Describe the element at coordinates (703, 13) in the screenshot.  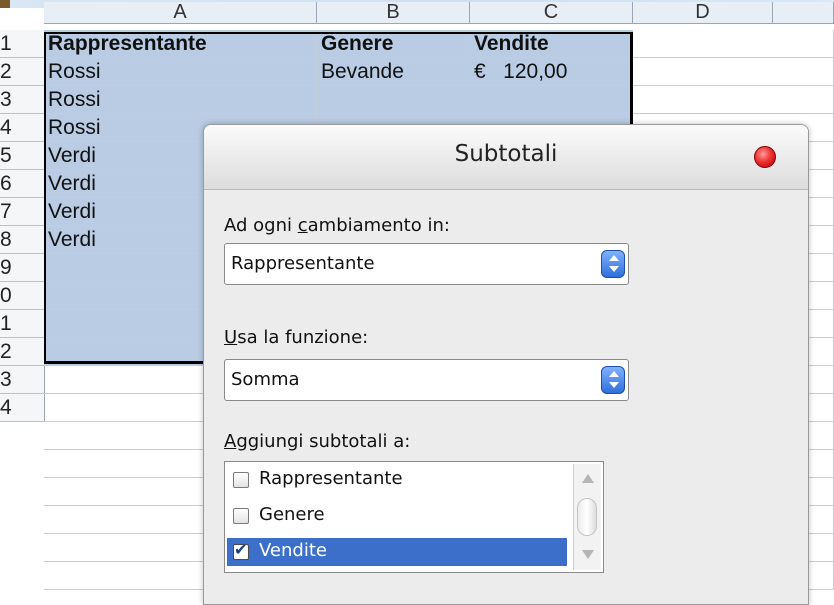
I see `column-header-d: D` at that location.